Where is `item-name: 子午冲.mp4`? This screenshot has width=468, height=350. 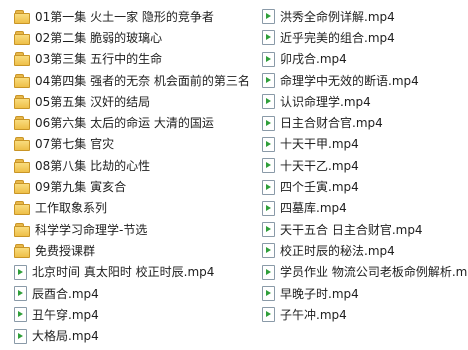
item-name: 子午冲.mp4 is located at coordinates (313, 314).